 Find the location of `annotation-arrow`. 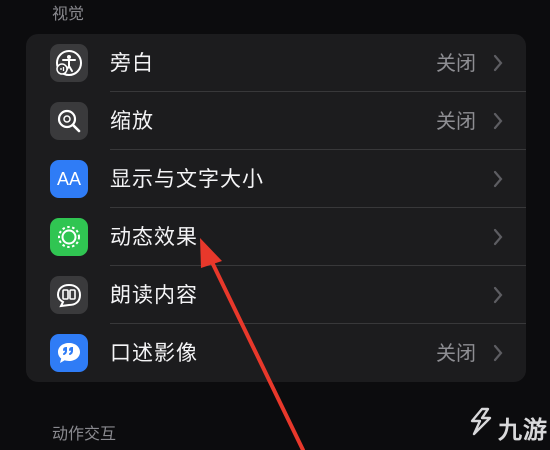

annotation-arrow is located at coordinates (252, 344).